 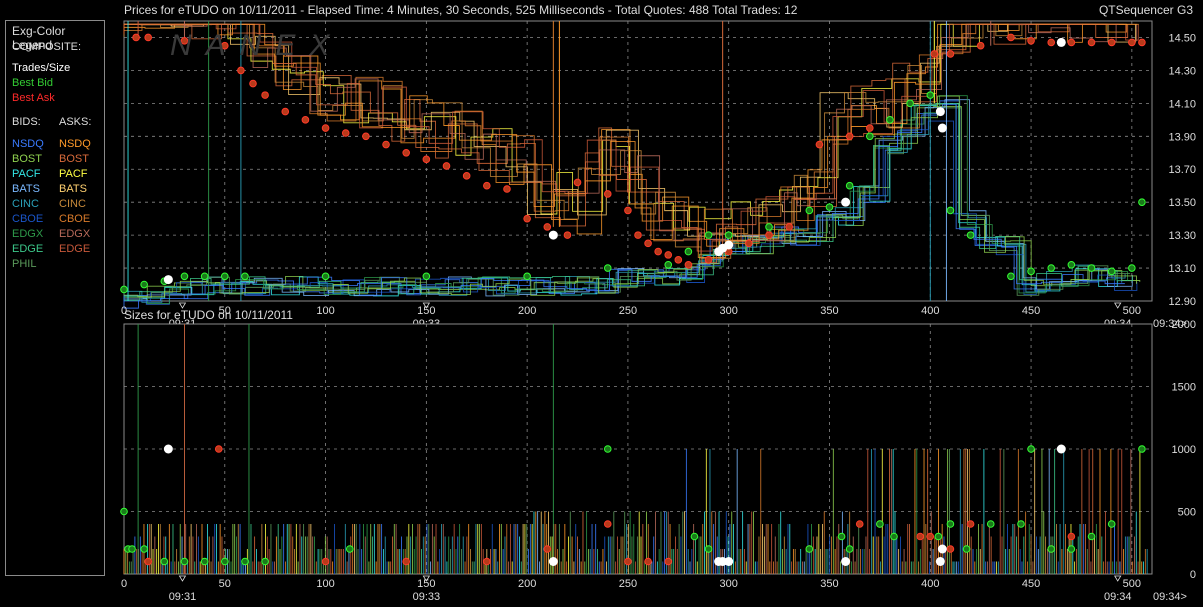 What do you see at coordinates (1182, 170) in the screenshot?
I see `y-tick-label: 13.70` at bounding box center [1182, 170].